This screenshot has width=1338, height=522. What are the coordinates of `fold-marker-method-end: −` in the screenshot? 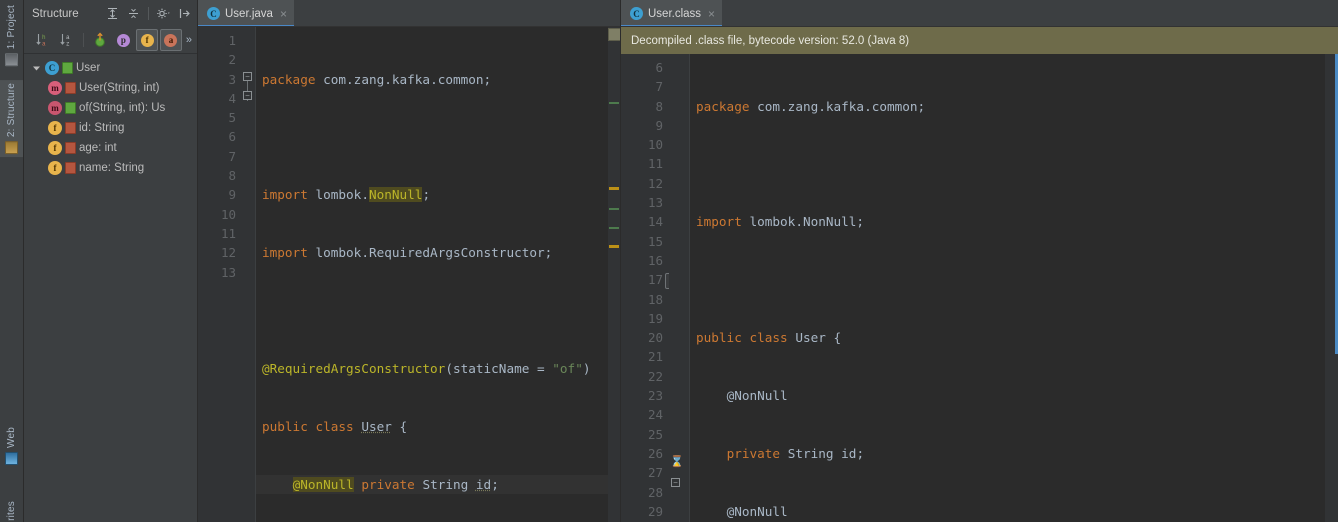 It's located at (675, 482).